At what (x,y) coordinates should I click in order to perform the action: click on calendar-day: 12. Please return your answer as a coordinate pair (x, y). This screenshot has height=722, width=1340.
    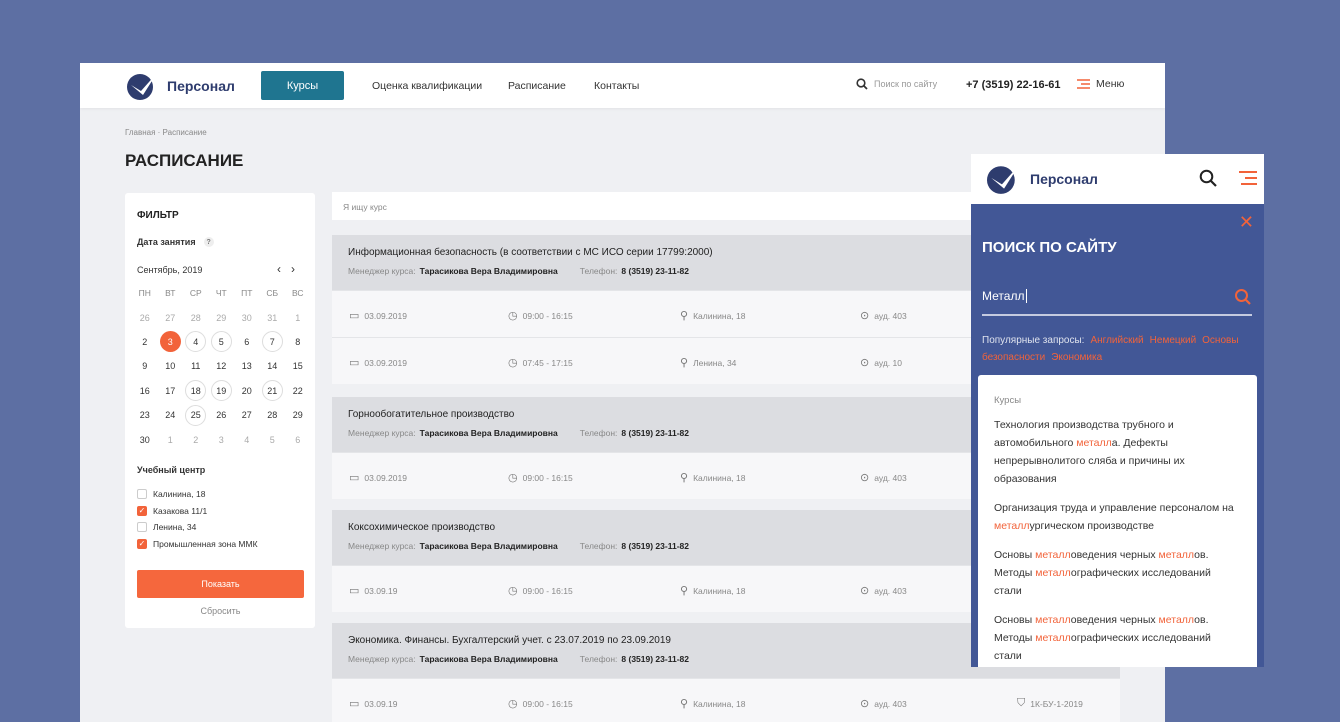
    Looking at the image, I should click on (222, 366).